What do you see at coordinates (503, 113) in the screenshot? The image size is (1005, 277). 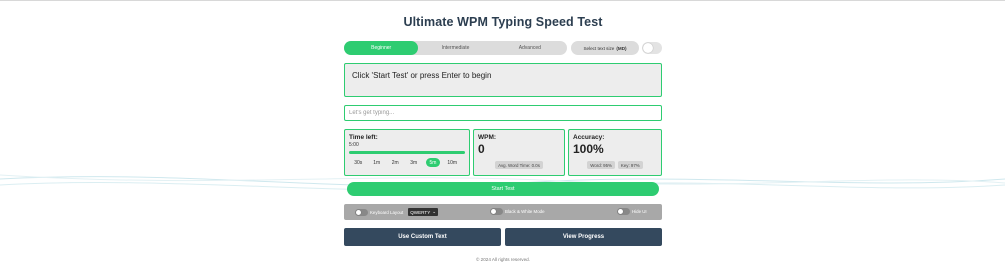 I see `typing-input` at bounding box center [503, 113].